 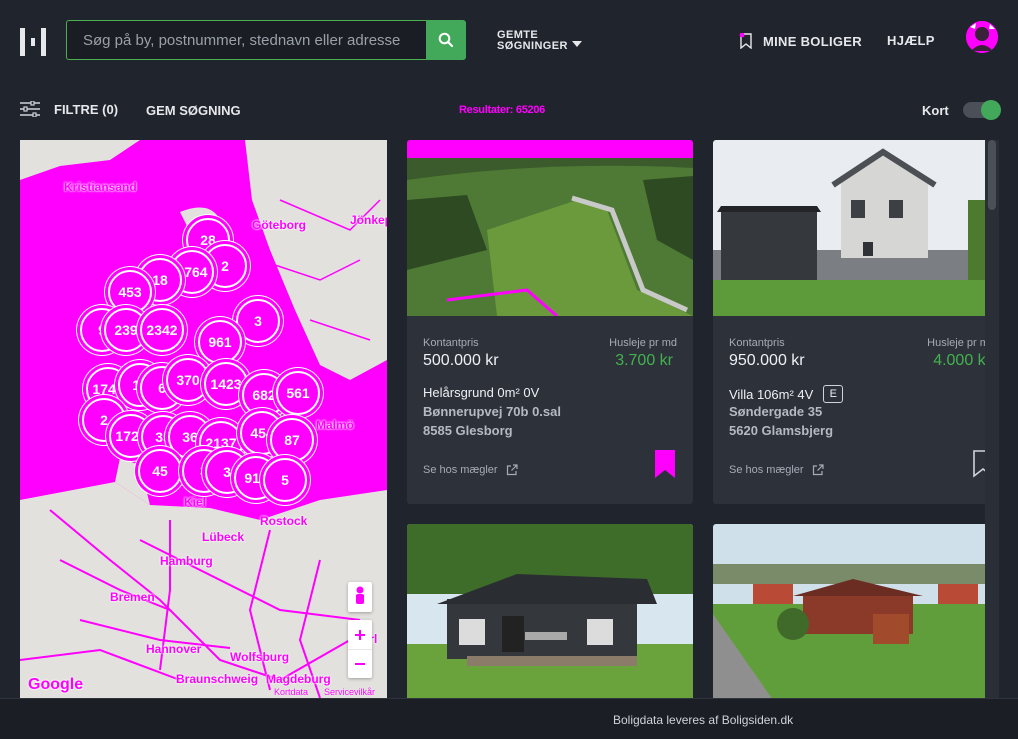 What do you see at coordinates (193, 110) in the screenshot?
I see `save-search-button: GEM SØGNING` at bounding box center [193, 110].